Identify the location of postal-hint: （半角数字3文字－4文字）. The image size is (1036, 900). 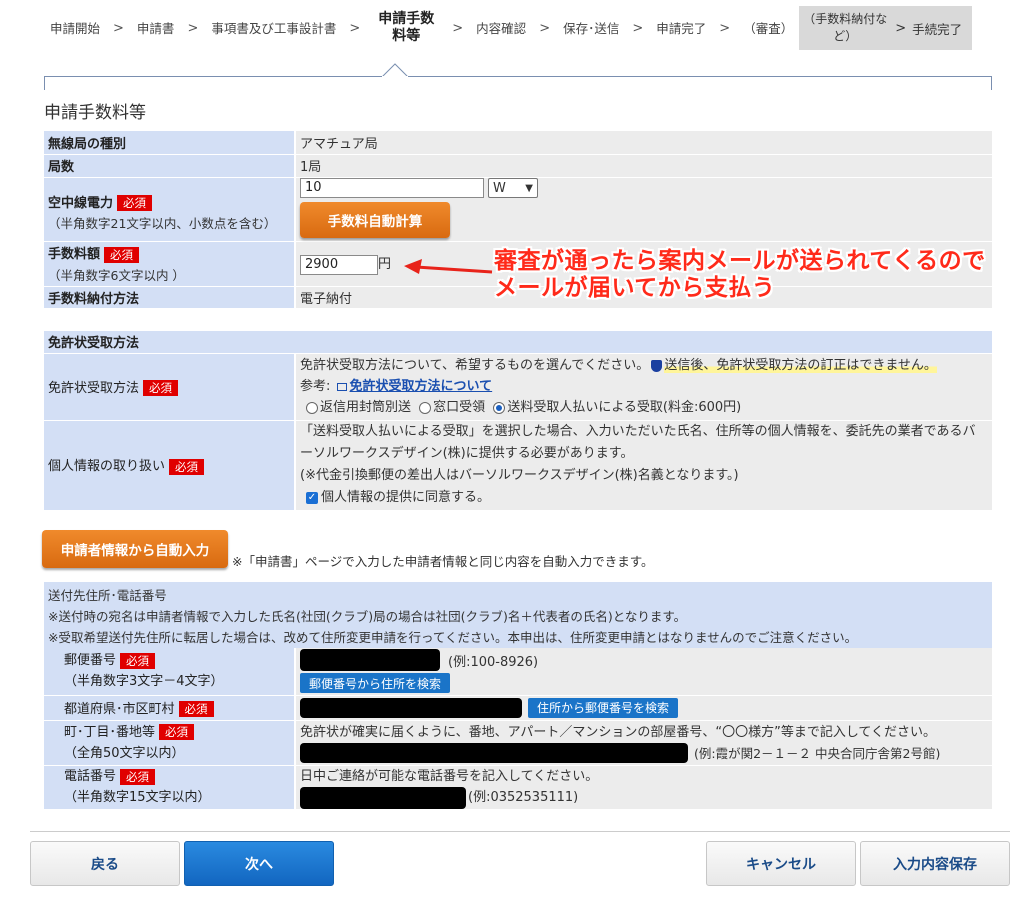
(144, 682).